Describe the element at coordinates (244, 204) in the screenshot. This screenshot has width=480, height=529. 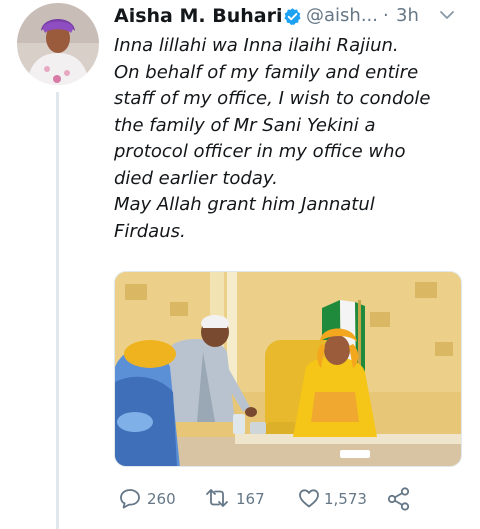
I see `tweet-line: May Allah grant him Jannatul` at that location.